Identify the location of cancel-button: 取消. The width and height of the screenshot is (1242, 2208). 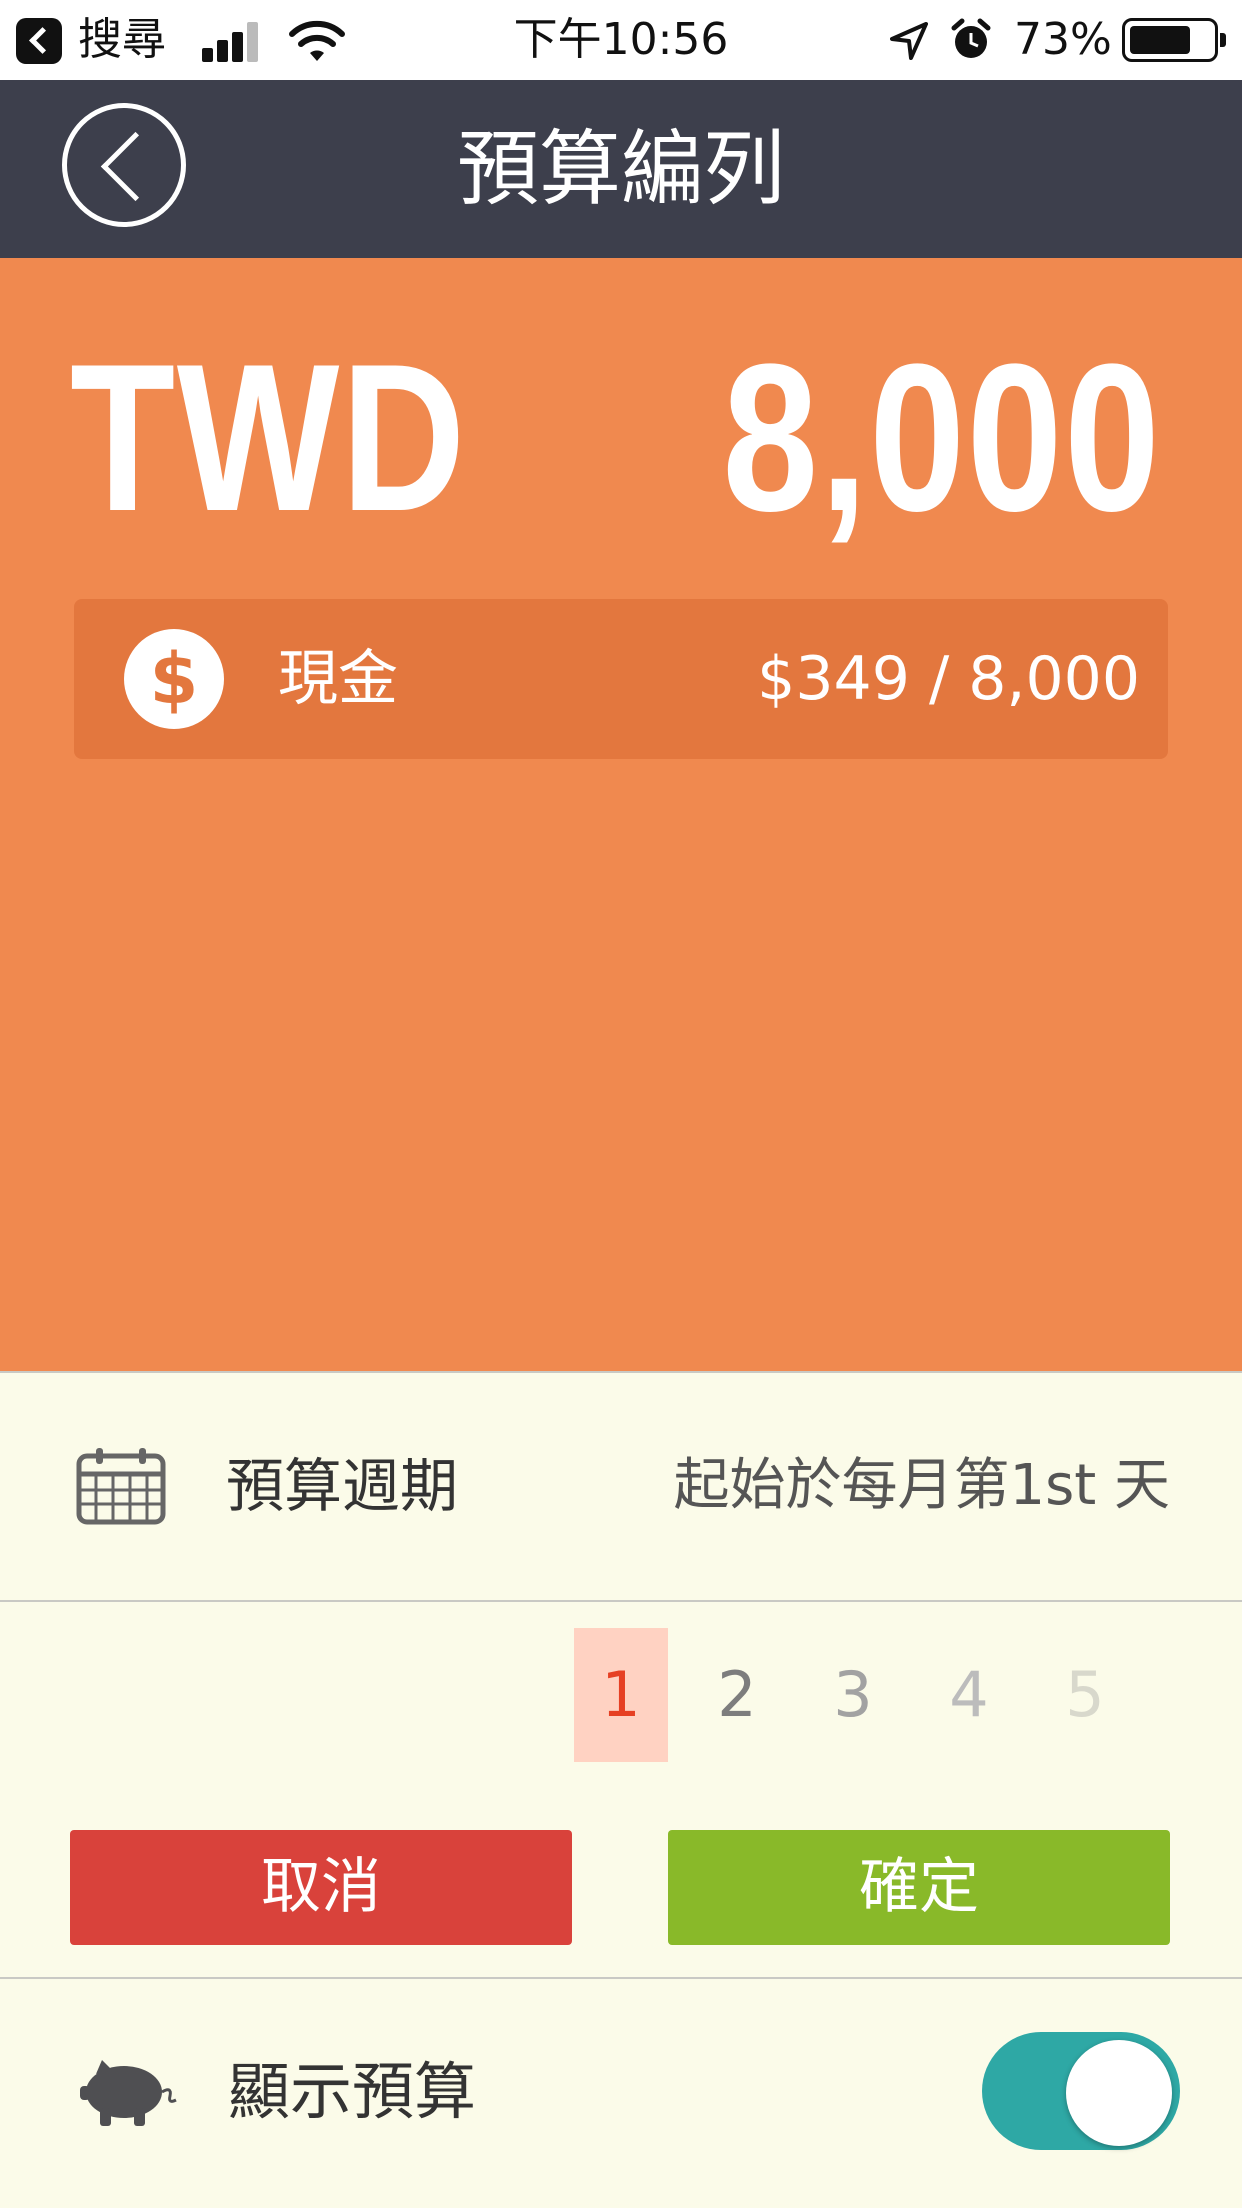
(321, 1887).